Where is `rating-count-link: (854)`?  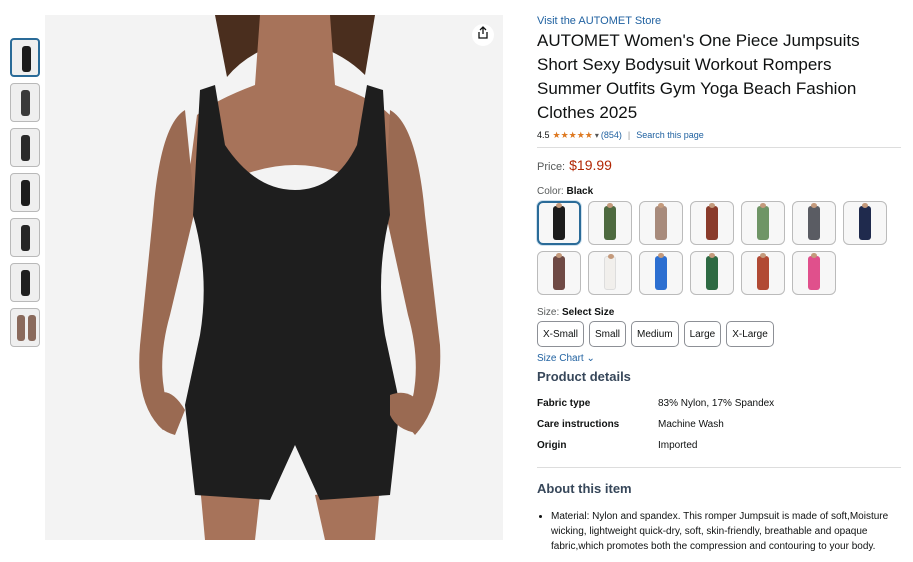 rating-count-link: (854) is located at coordinates (611, 135).